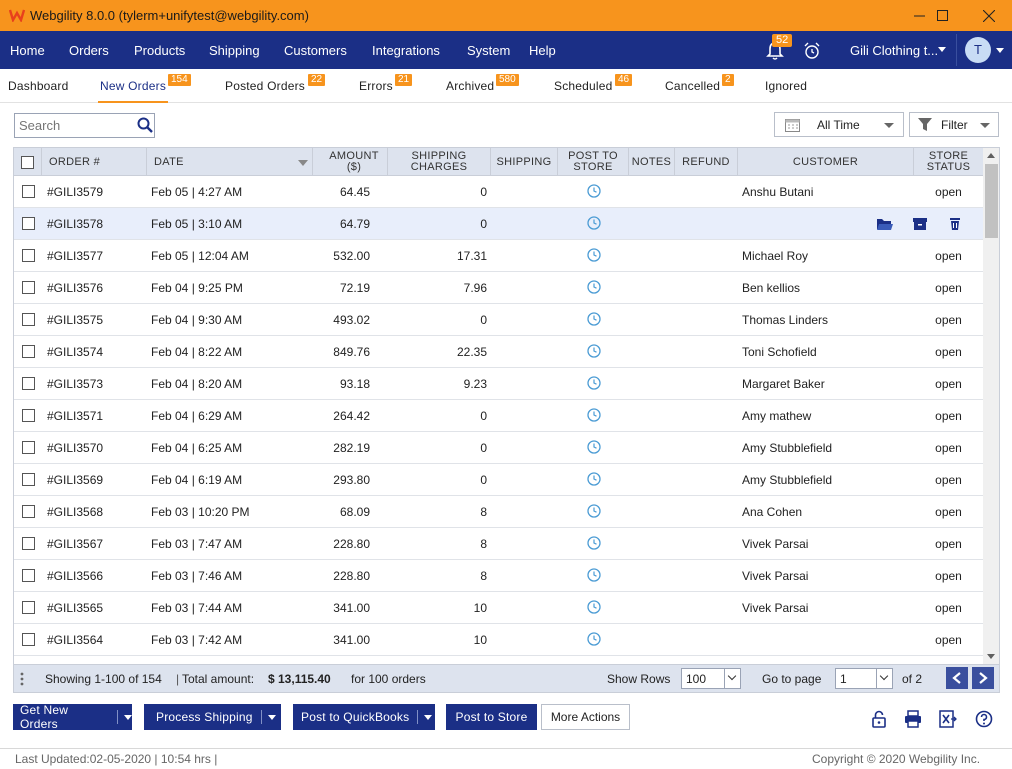 The width and height of the screenshot is (1012, 769). Describe the element at coordinates (230, 162) in the screenshot. I see `col-date: DATE` at that location.